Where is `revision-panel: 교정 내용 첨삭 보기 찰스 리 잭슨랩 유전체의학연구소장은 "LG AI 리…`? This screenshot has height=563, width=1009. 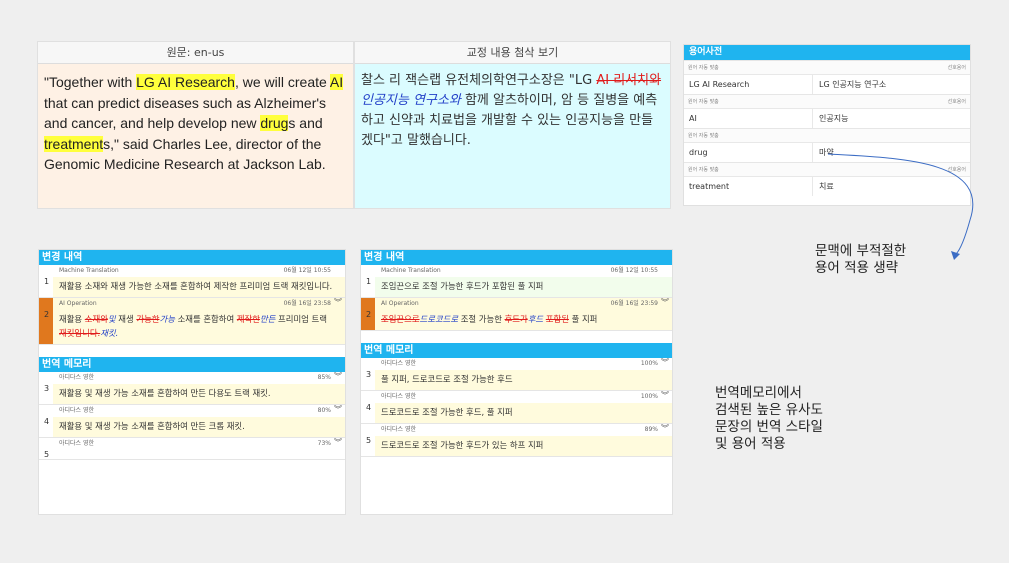
revision-panel: 교정 내용 첨삭 보기 찰스 리 잭슨랩 유전체의학연구소장은 "LG AI 리… is located at coordinates (512, 125).